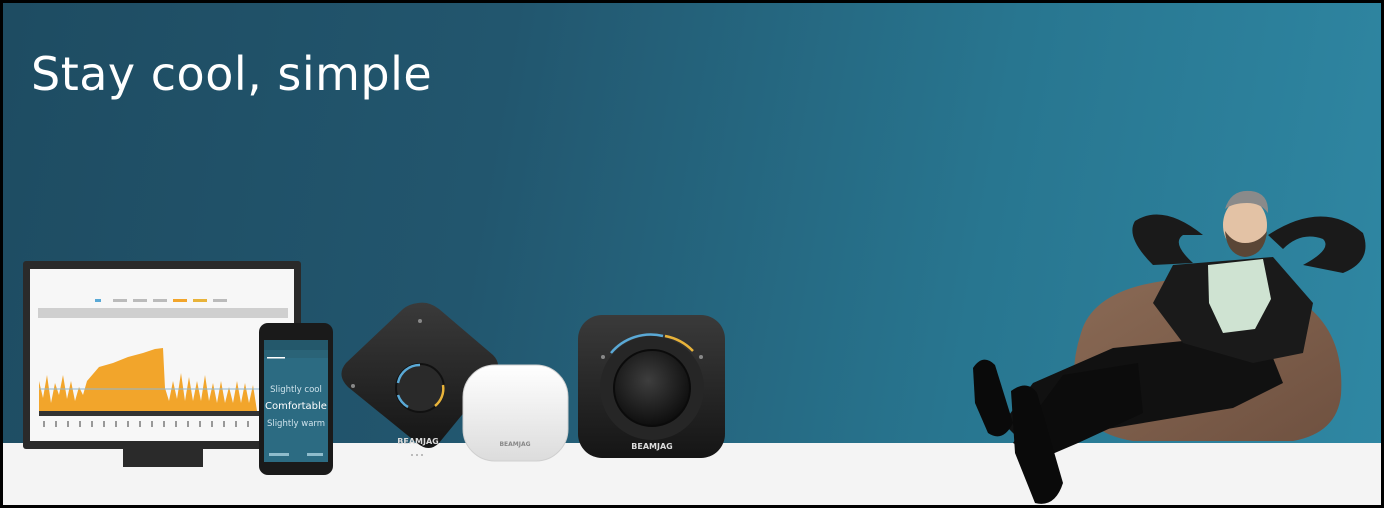  I want to click on brand-logo-white: BEAMJAG, so click(514, 444).